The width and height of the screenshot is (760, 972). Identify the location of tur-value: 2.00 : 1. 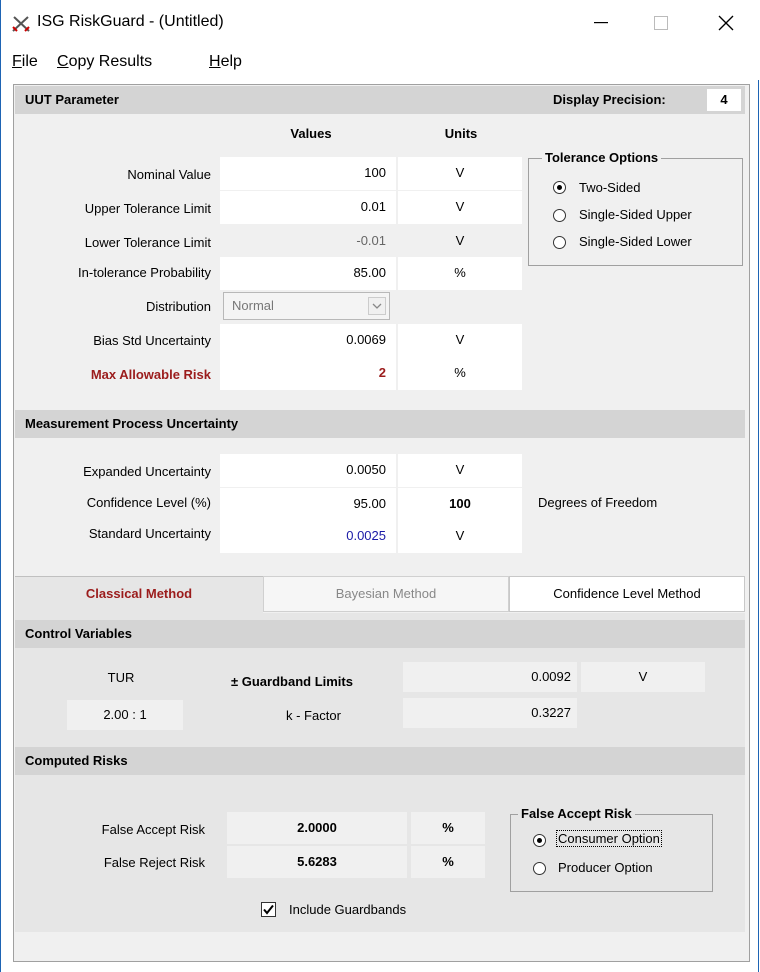
(125, 715).